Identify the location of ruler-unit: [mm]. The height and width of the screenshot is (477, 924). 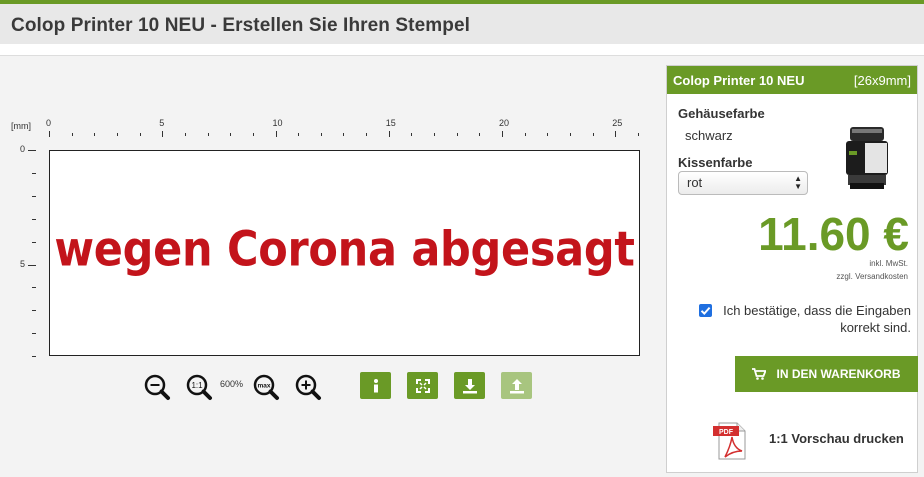
(21, 126).